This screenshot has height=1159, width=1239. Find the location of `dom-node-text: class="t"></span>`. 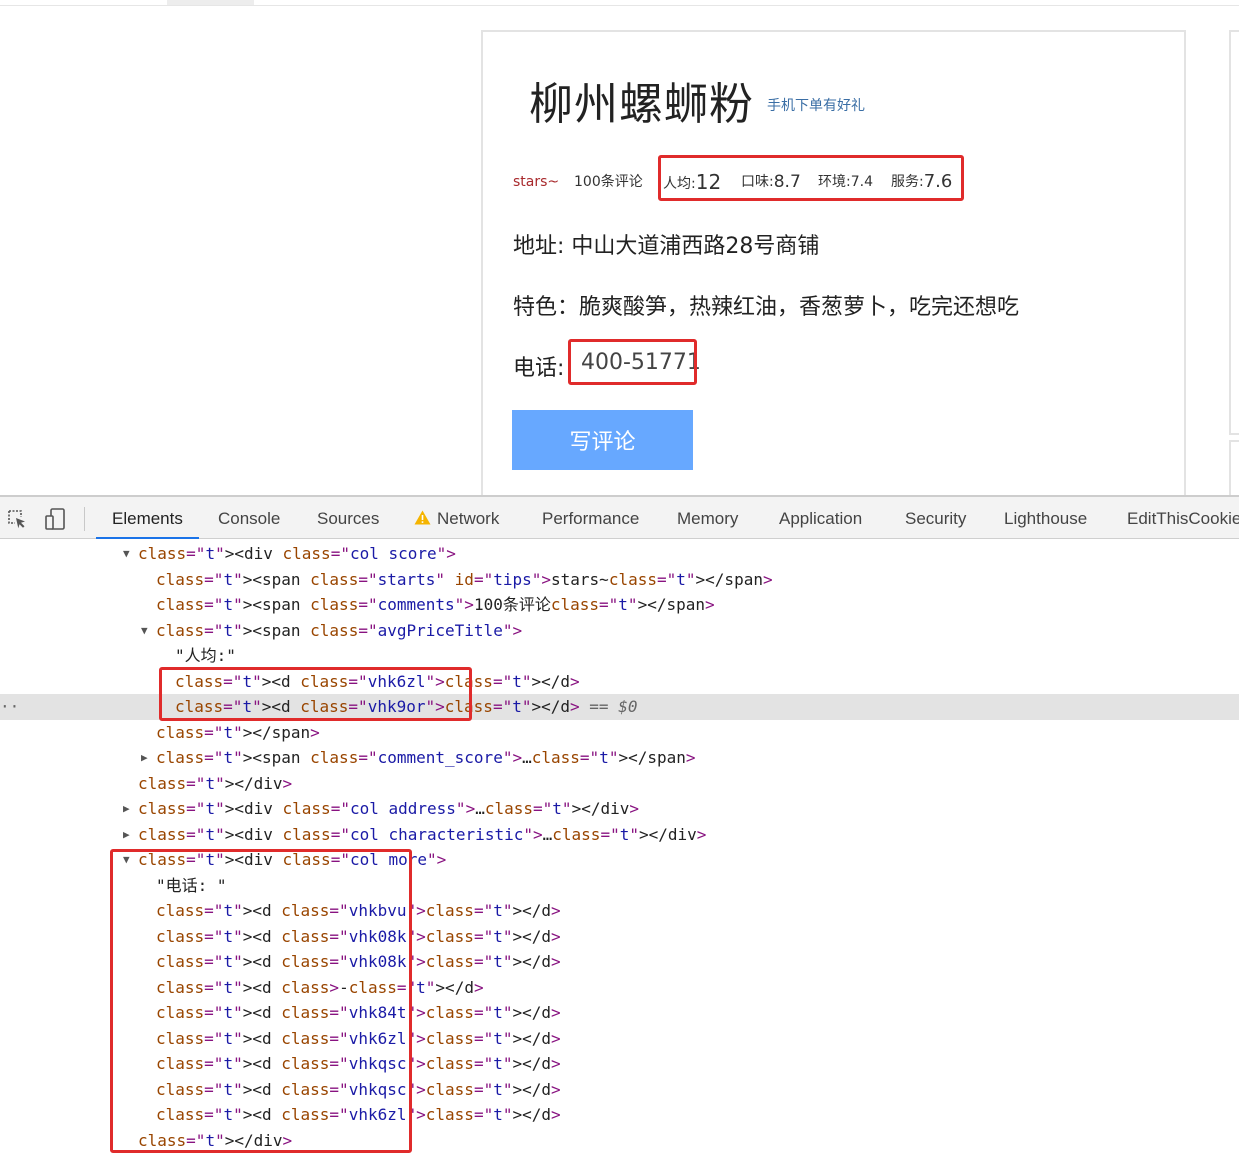

dom-node-text: class="t"></span> is located at coordinates (238, 732).